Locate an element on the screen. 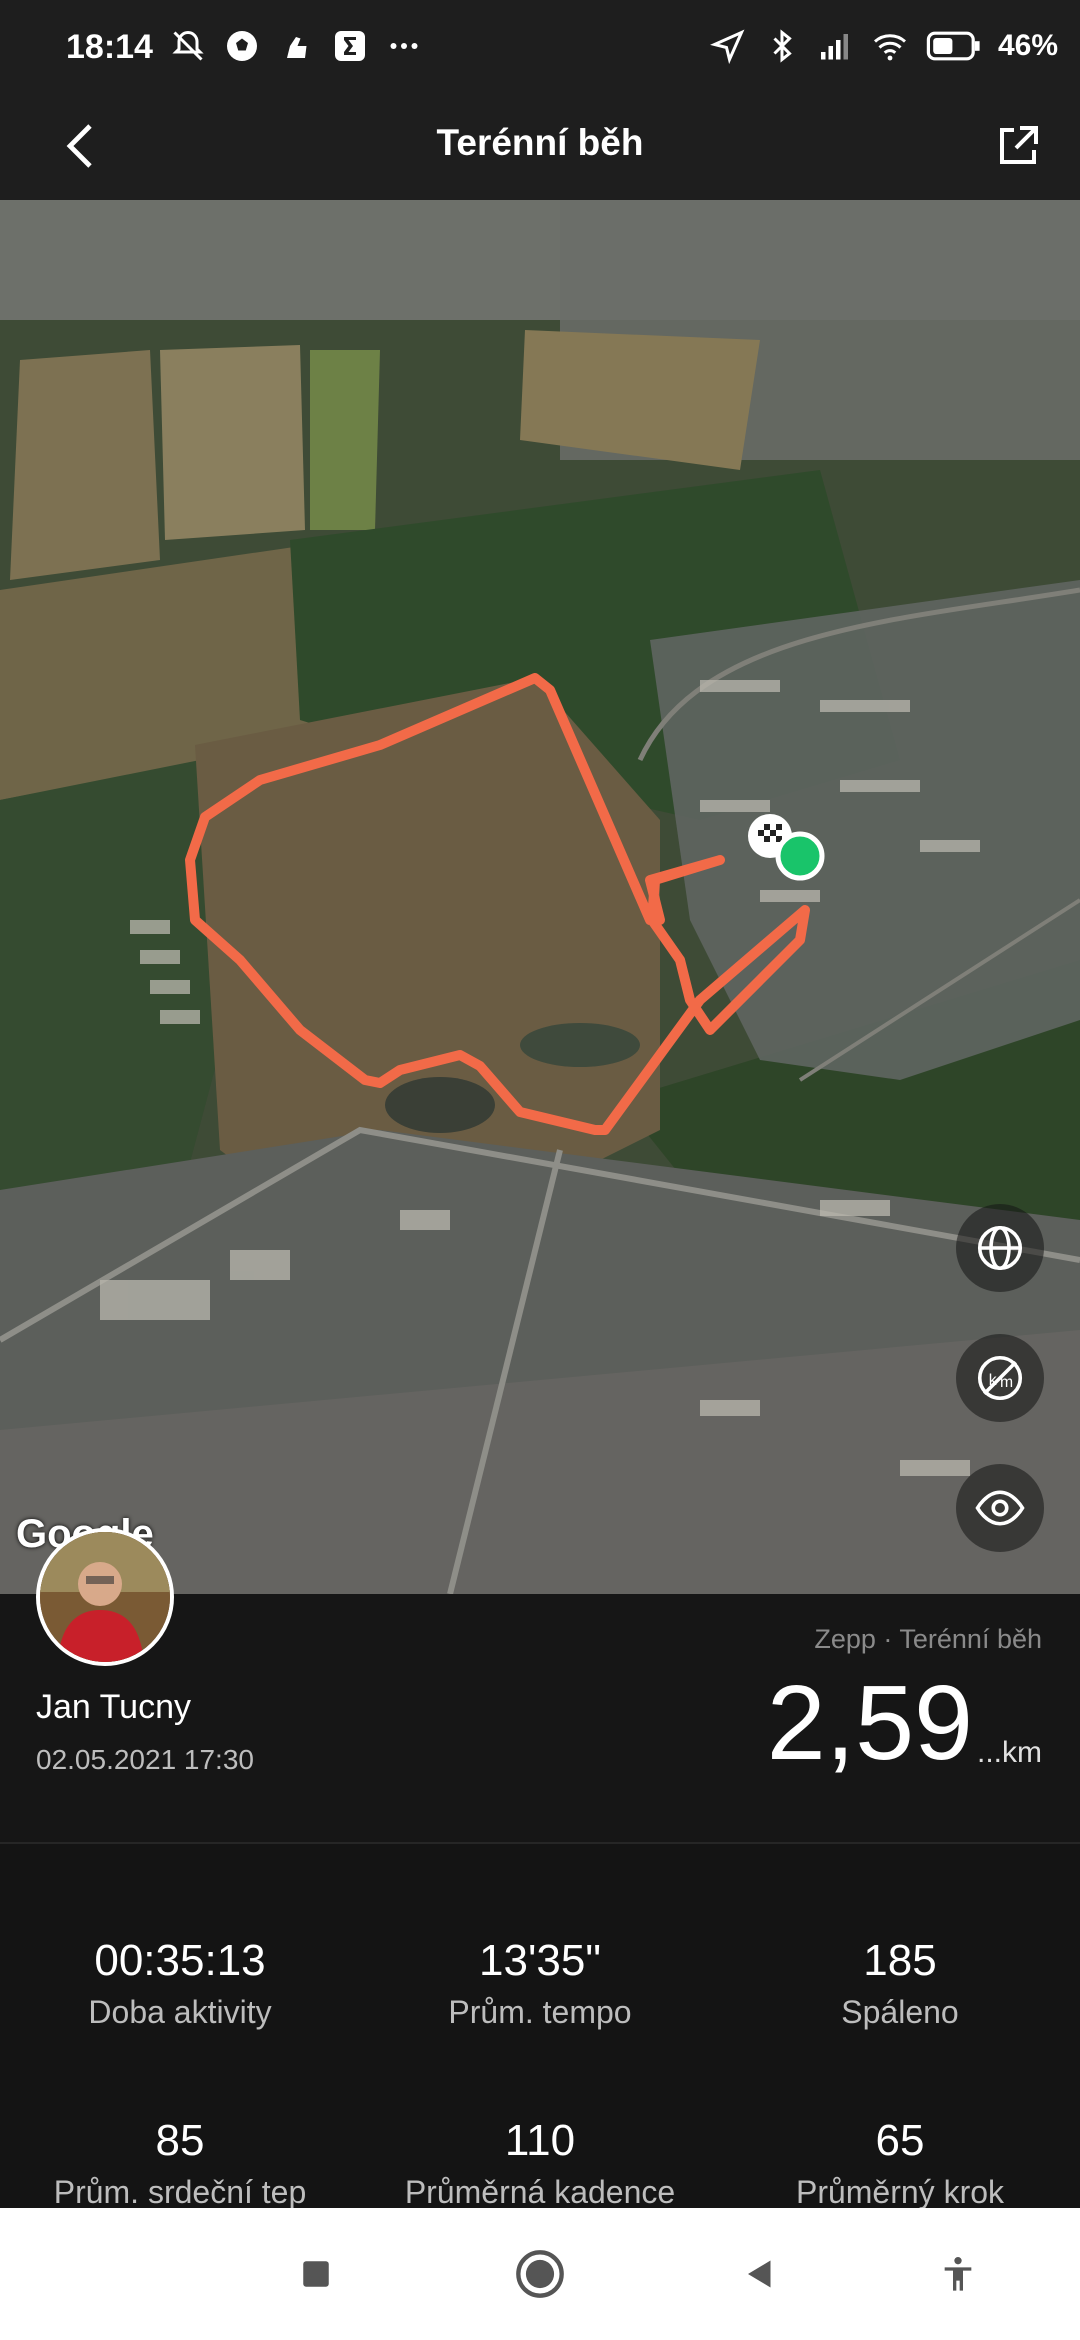 The image size is (1080, 2340). stat-value: 00:35:13 is located at coordinates (180, 1960).